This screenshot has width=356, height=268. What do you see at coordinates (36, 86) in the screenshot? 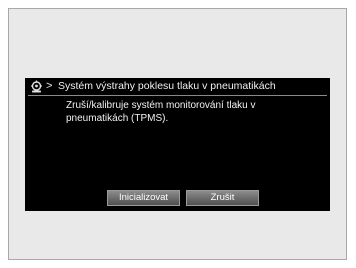
I see `settings-car-icon` at bounding box center [36, 86].